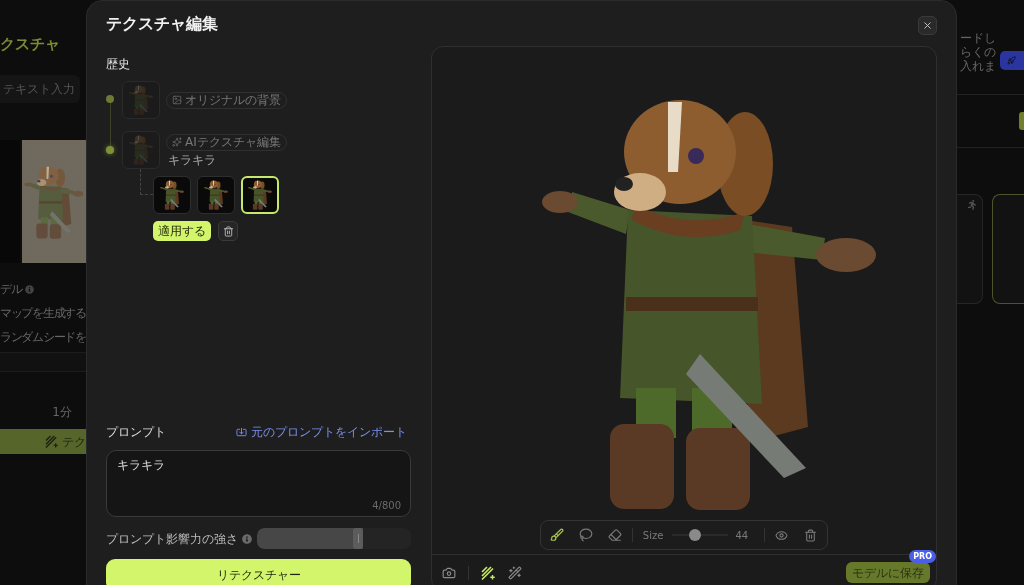 This screenshot has height=585, width=1024. Describe the element at coordinates (258, 572) in the screenshot. I see `retexture-button: リテクスチャー` at that location.